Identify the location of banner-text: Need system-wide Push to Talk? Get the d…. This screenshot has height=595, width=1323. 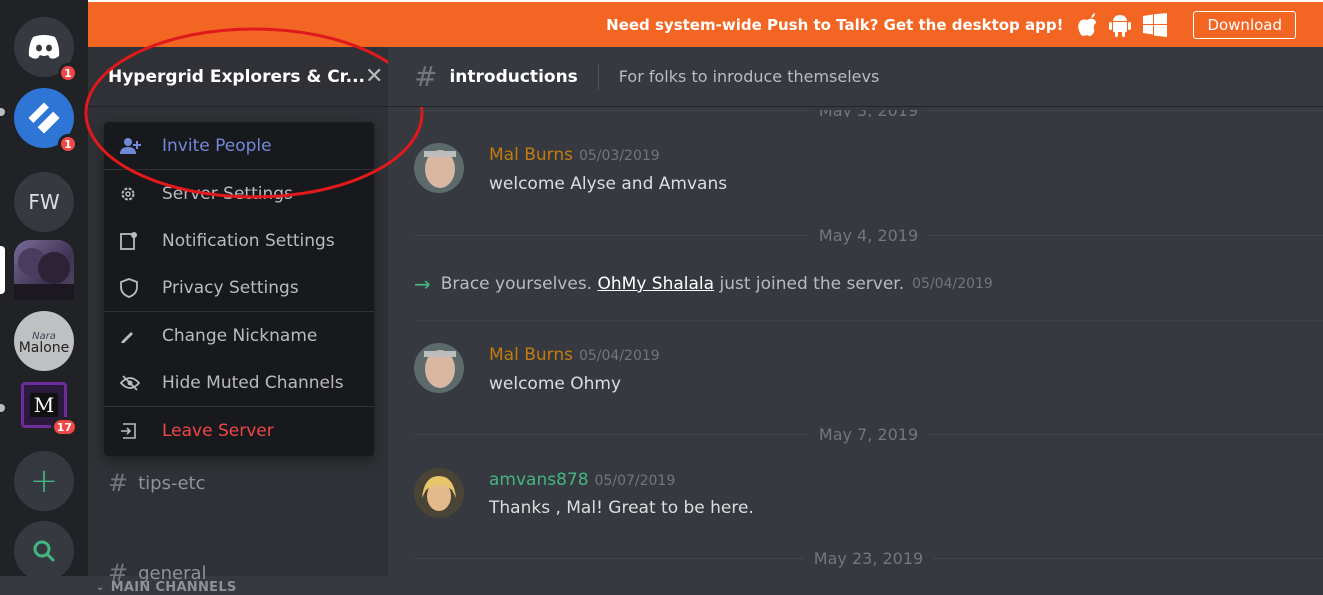
(835, 24).